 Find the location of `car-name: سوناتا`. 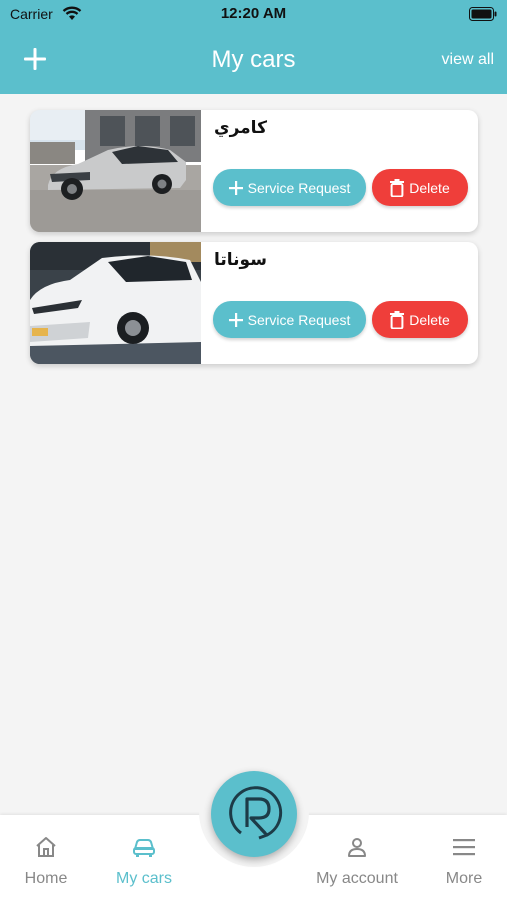

car-name: سوناتا is located at coordinates (240, 260).